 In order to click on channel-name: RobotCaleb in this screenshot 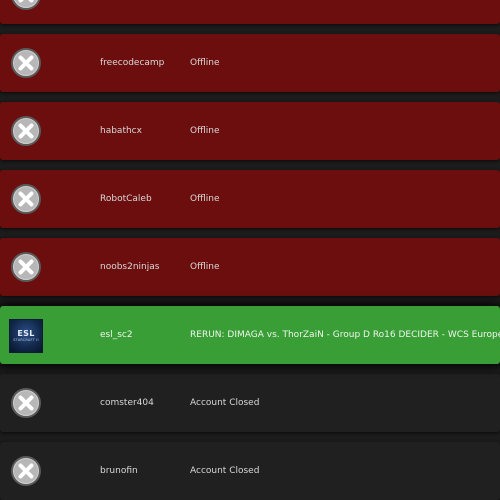, I will do `click(126, 199)`.